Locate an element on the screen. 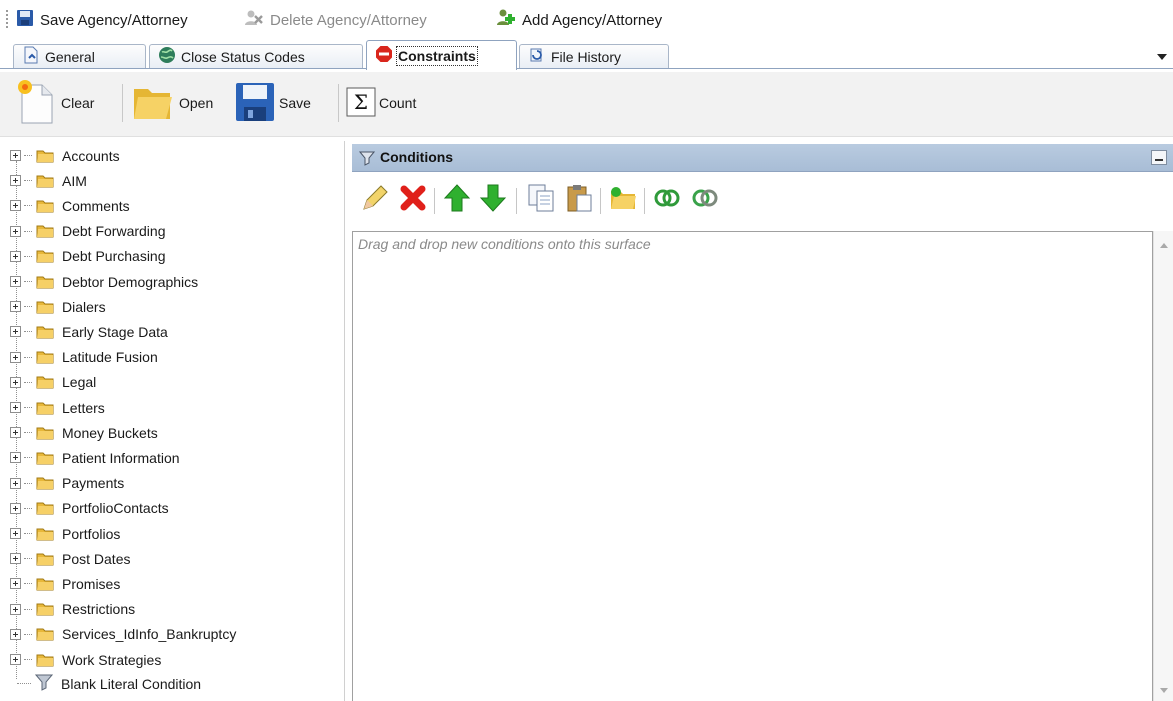 Image resolution: width=1173 pixels, height=701 pixels. move-down-button is located at coordinates (493, 199).